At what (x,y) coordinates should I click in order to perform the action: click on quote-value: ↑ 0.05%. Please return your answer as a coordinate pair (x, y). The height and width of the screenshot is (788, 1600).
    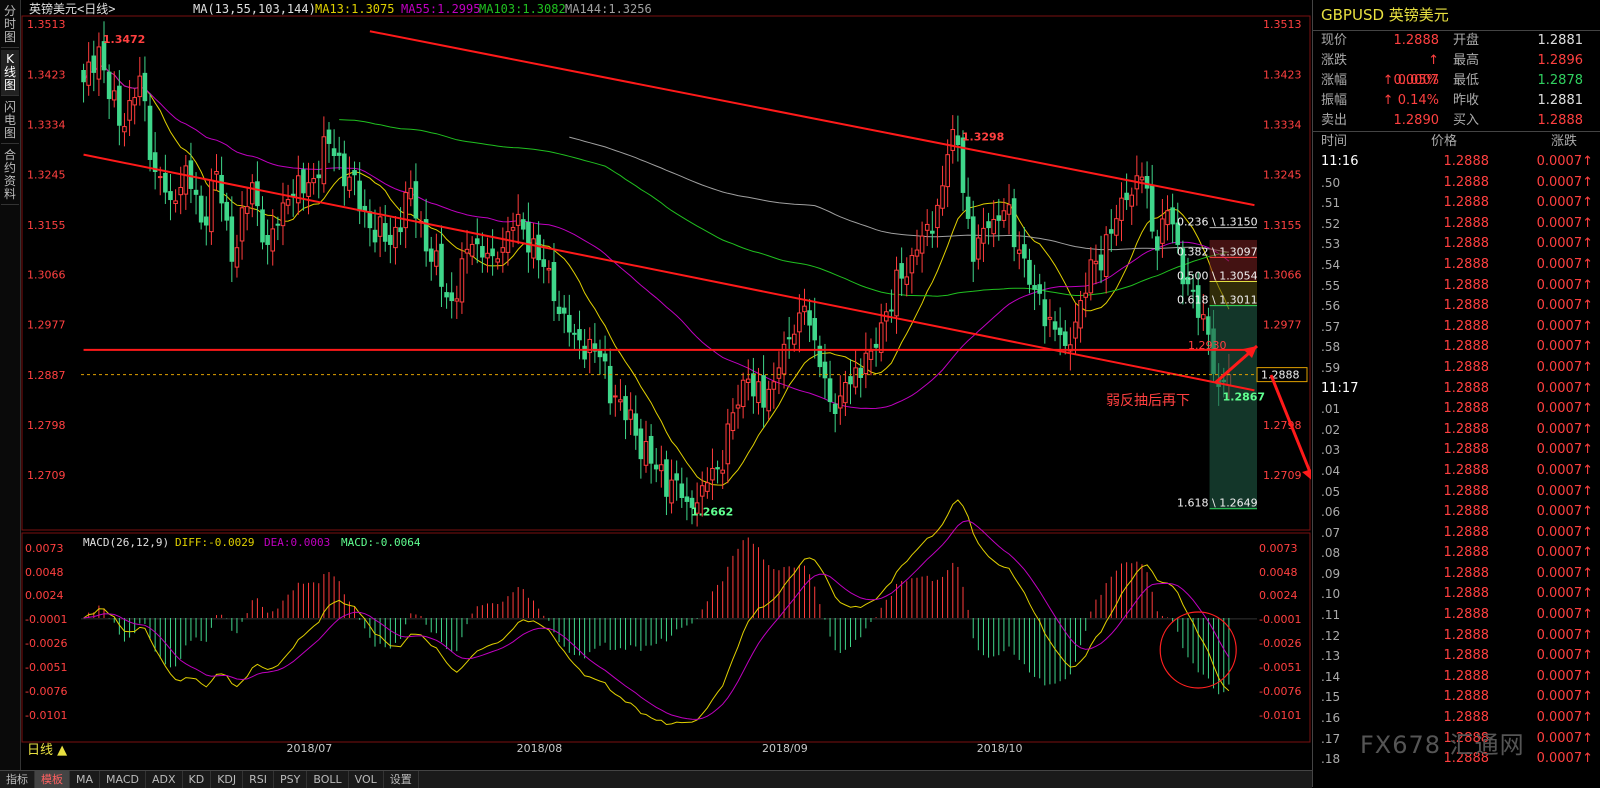
    Looking at the image, I should click on (1410, 80).